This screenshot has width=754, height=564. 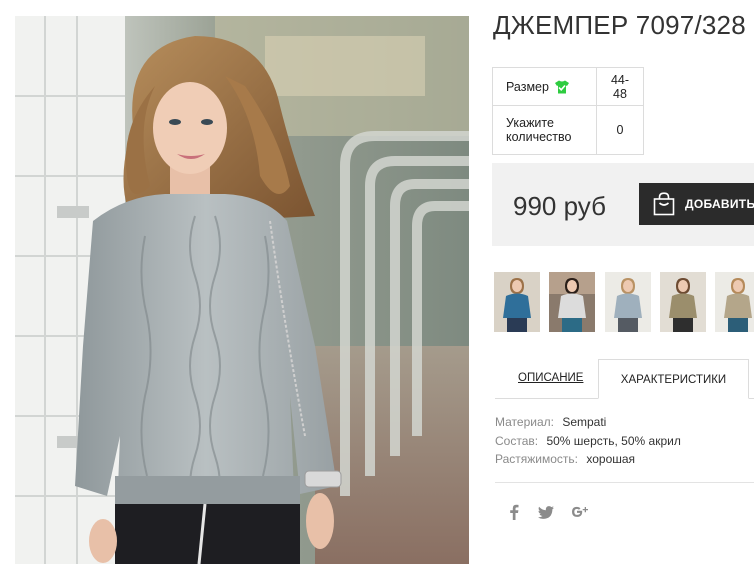 What do you see at coordinates (619, 25) in the screenshot?
I see `product-title: ДЖЕМПЕР 7097/328` at bounding box center [619, 25].